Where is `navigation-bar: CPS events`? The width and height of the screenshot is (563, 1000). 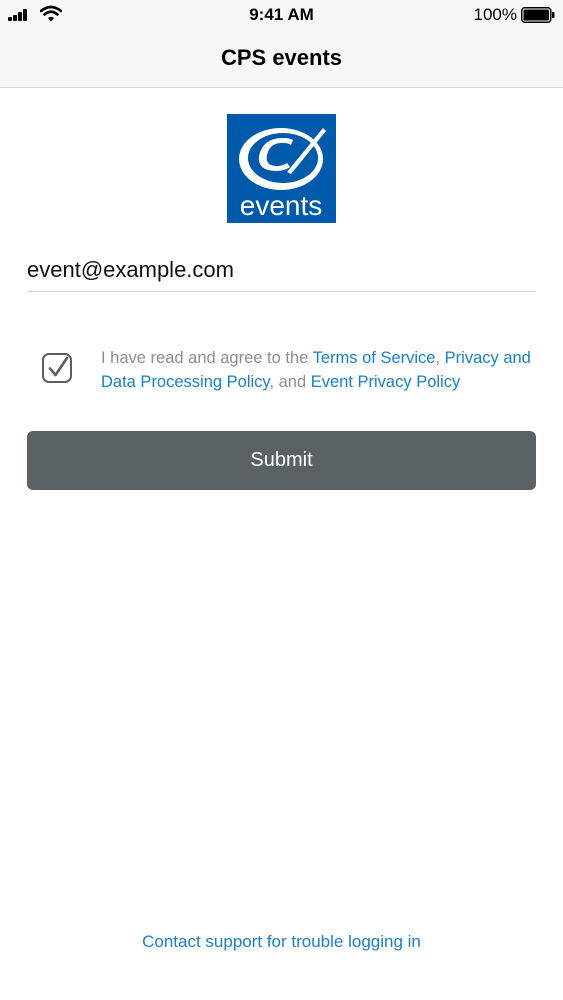
navigation-bar: CPS events is located at coordinates (281, 59).